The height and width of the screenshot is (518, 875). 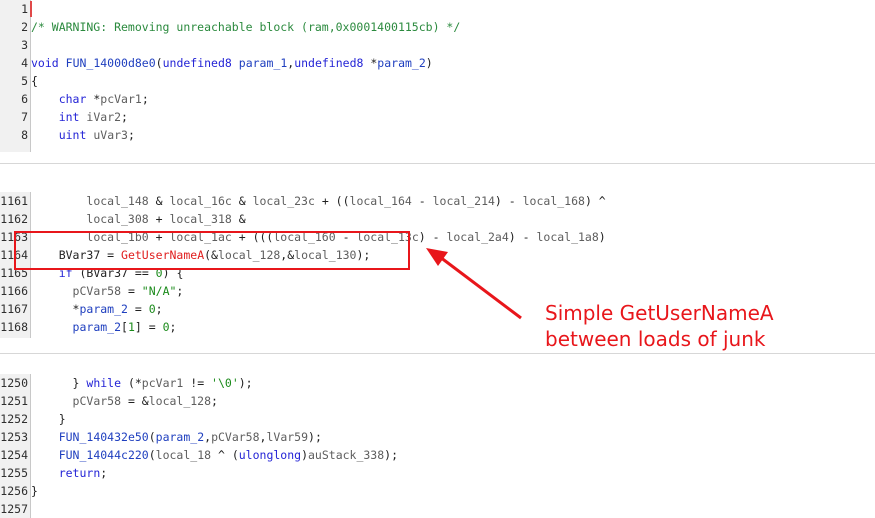 I want to click on line-number: 7, so click(x=24, y=117).